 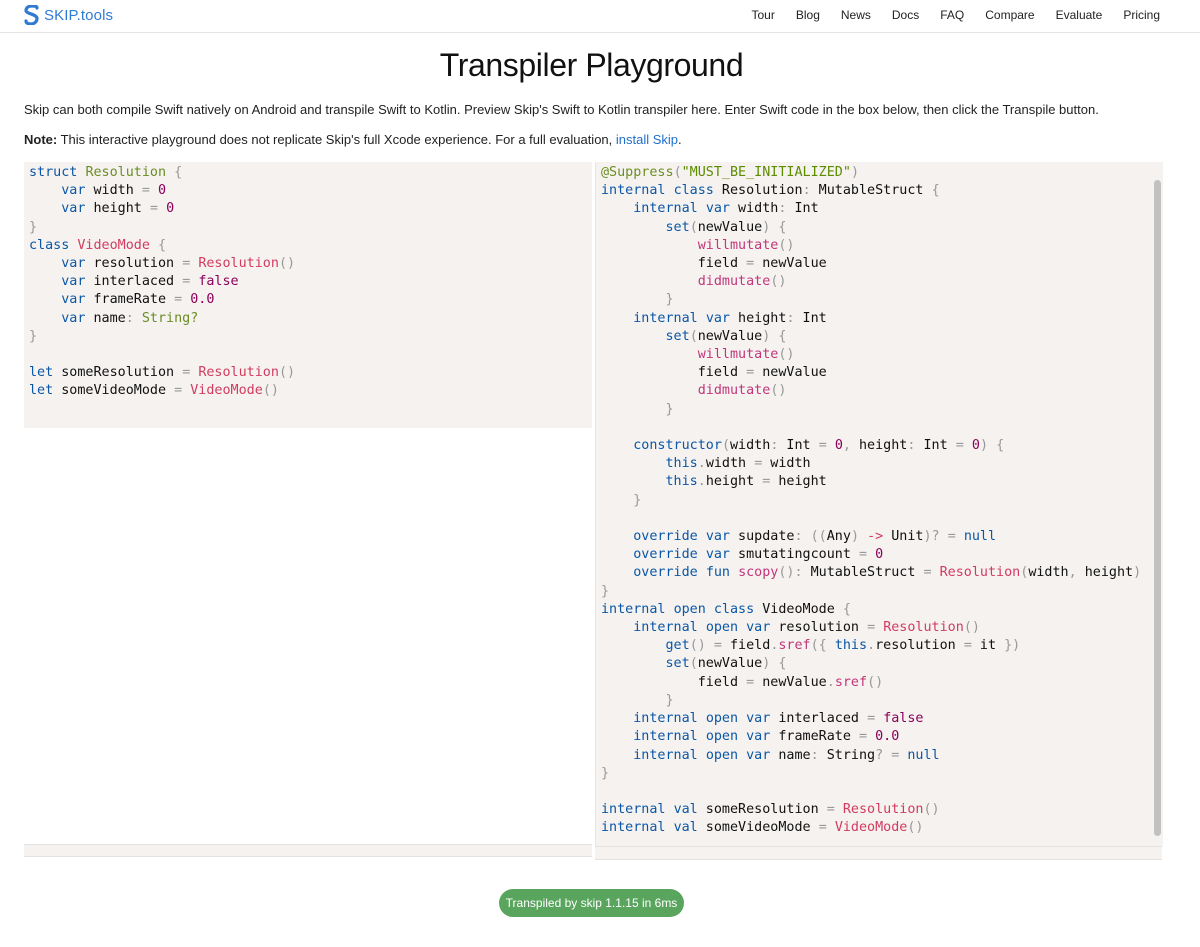 I want to click on note-label: Note:, so click(x=41, y=139).